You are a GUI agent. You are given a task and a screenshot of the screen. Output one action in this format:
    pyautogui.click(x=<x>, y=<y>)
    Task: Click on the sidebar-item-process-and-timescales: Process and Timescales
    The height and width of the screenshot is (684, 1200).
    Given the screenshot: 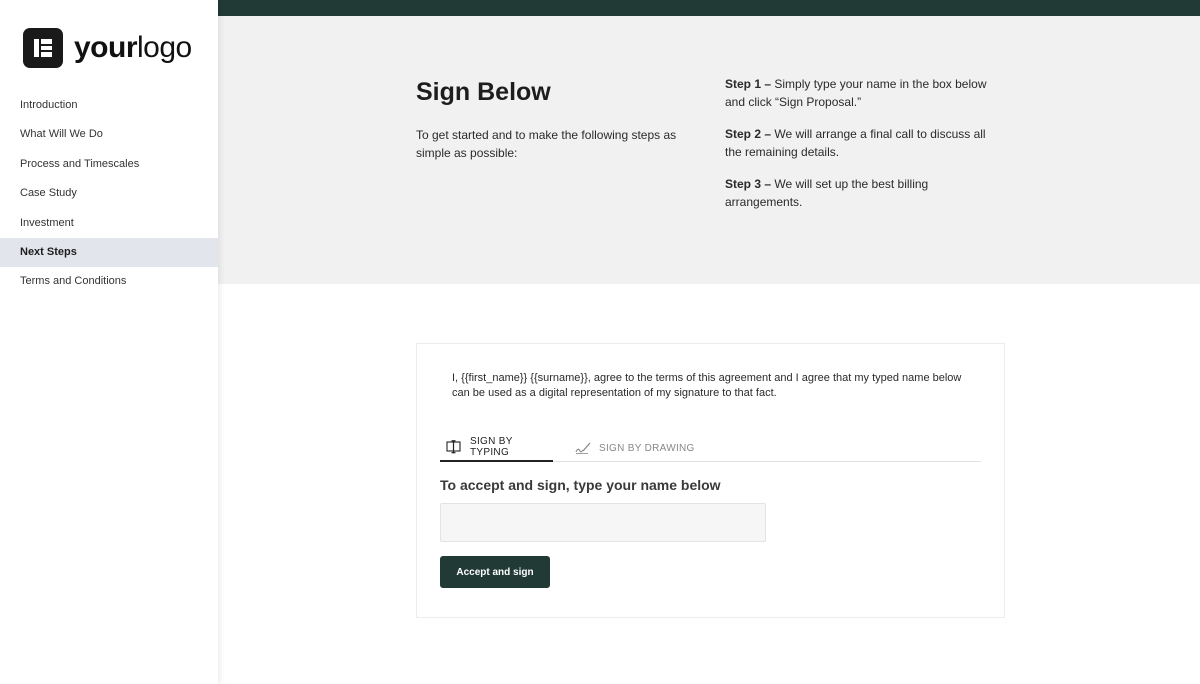 What is the action you would take?
    pyautogui.click(x=109, y=164)
    